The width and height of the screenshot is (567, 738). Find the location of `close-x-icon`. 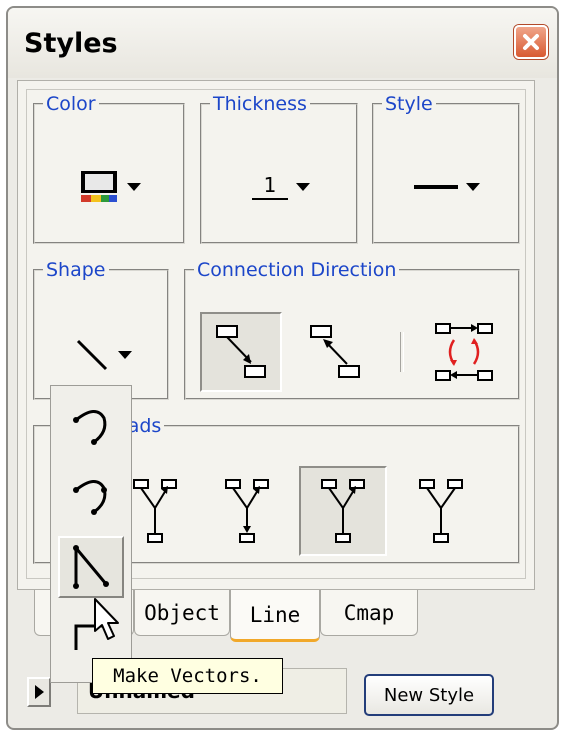

close-x-icon is located at coordinates (531, 42).